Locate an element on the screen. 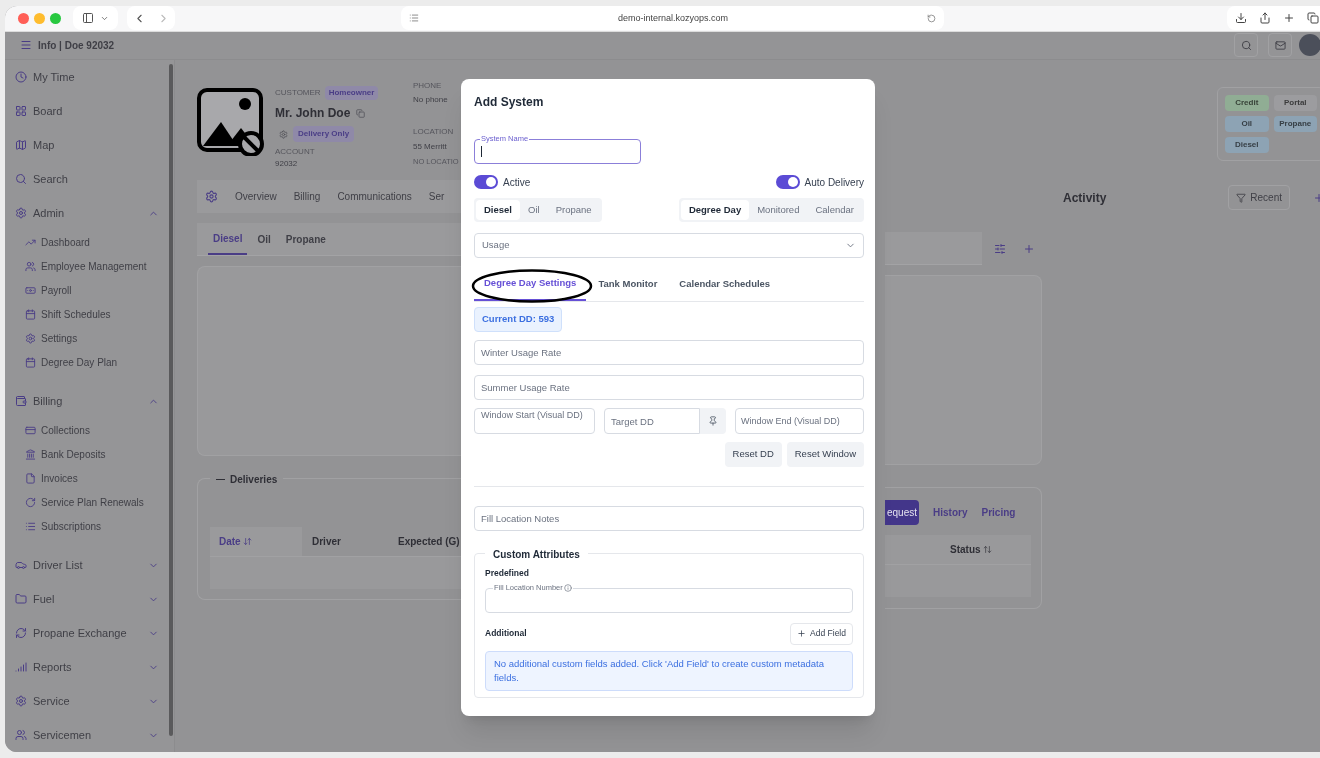 This screenshot has width=1320, height=758. column-header: Expected (G) is located at coordinates (429, 542).